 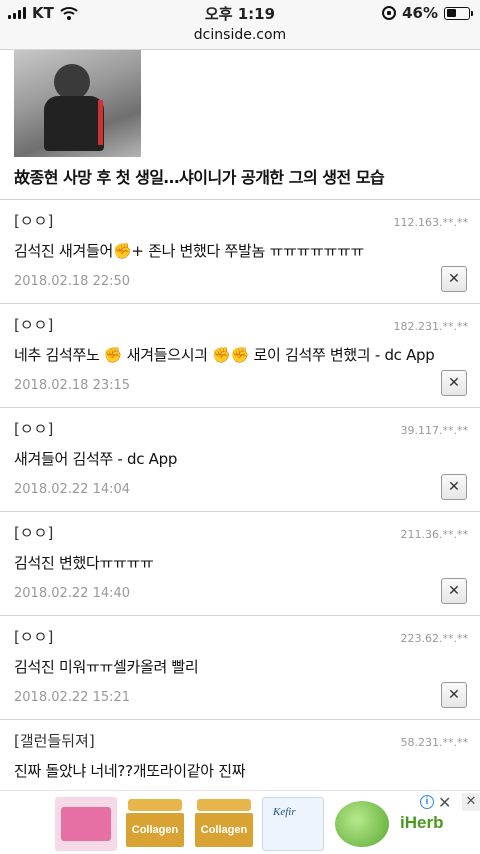 What do you see at coordinates (189, 251) in the screenshot?
I see `comment-text: 김석진 새겨들어✊+ 존나 변했다 쭈발놈 ㅠㅠㅠㅠㅠㅠㅠ` at bounding box center [189, 251].